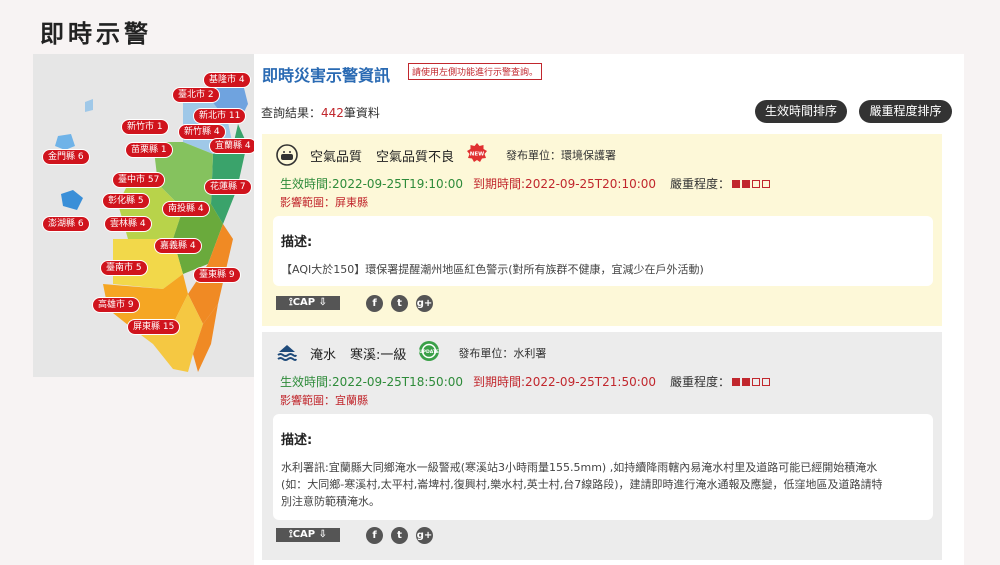 The image size is (1000, 565). Describe the element at coordinates (378, 355) in the screenshot. I see `alert-level: 寒溪:一級` at that location.